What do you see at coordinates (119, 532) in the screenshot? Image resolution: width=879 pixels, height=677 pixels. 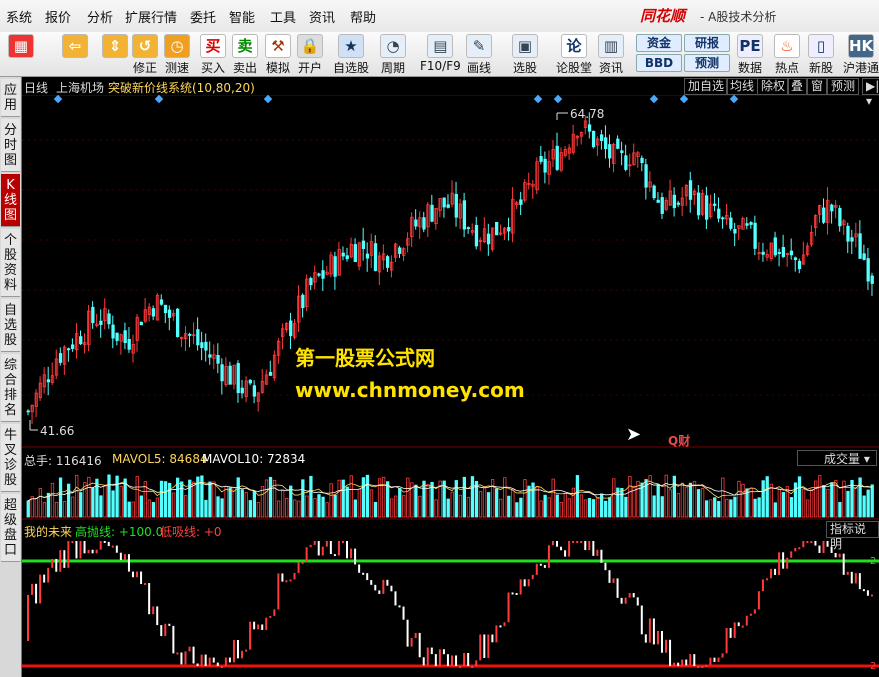 I see `high-sell-line-label: 高抛线: +100.0` at bounding box center [119, 532].